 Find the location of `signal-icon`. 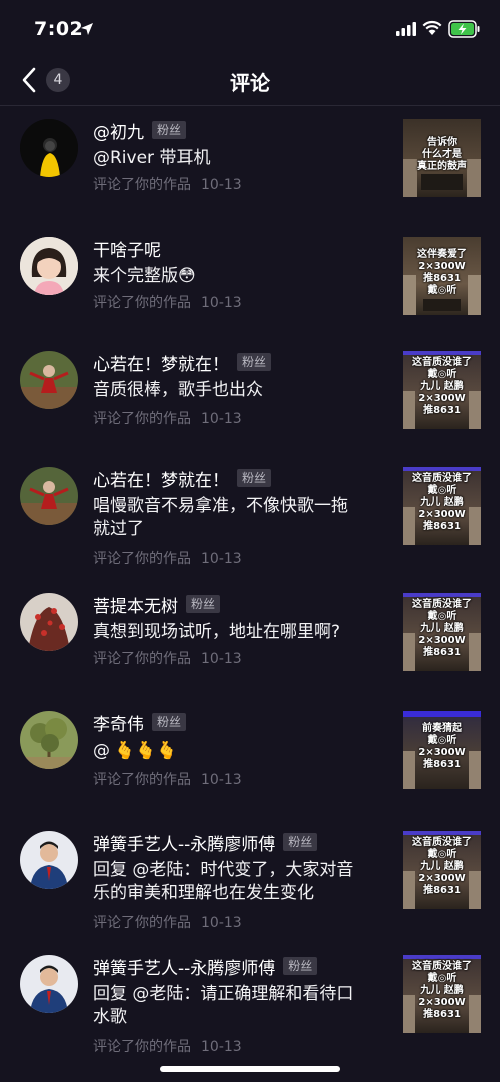

signal-icon is located at coordinates (406, 29).